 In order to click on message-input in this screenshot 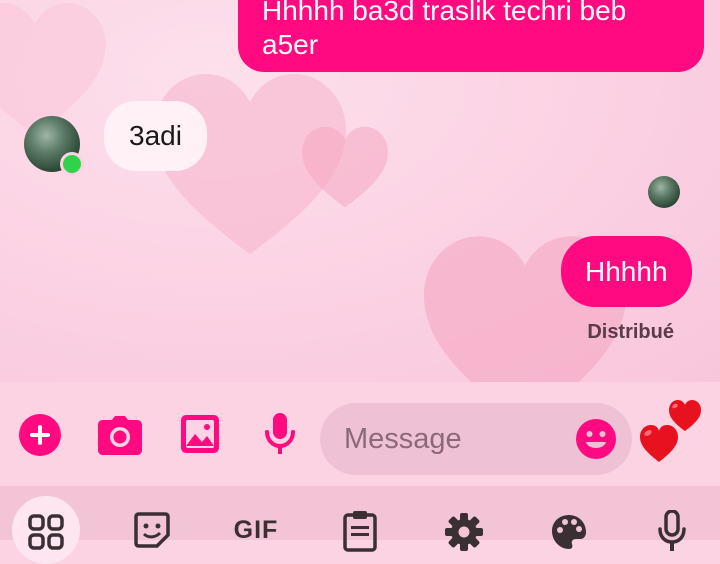, I will do `click(459, 439)`.